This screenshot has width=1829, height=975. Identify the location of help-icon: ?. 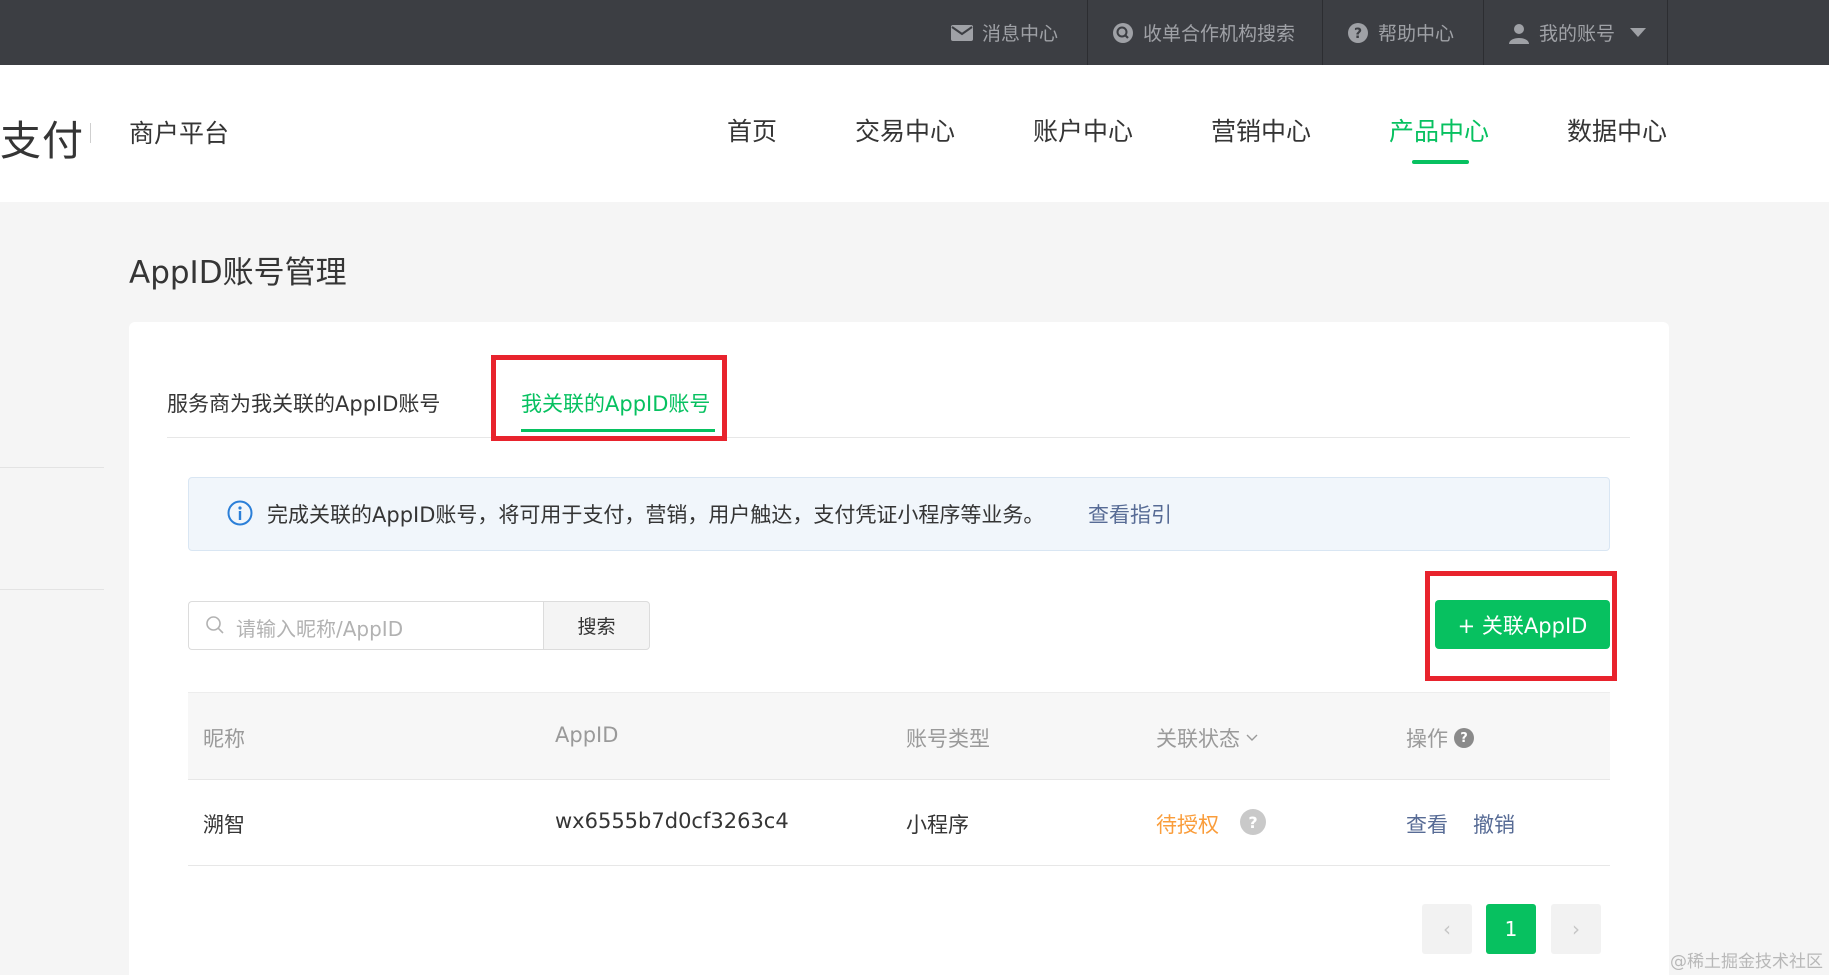
(1358, 33).